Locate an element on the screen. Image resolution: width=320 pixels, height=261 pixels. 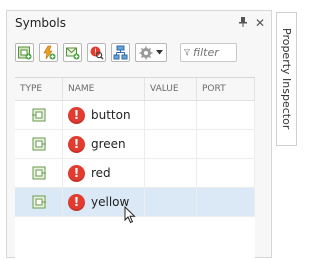
table-header: TYPE NAME VALUE PORT is located at coordinates (135, 89).